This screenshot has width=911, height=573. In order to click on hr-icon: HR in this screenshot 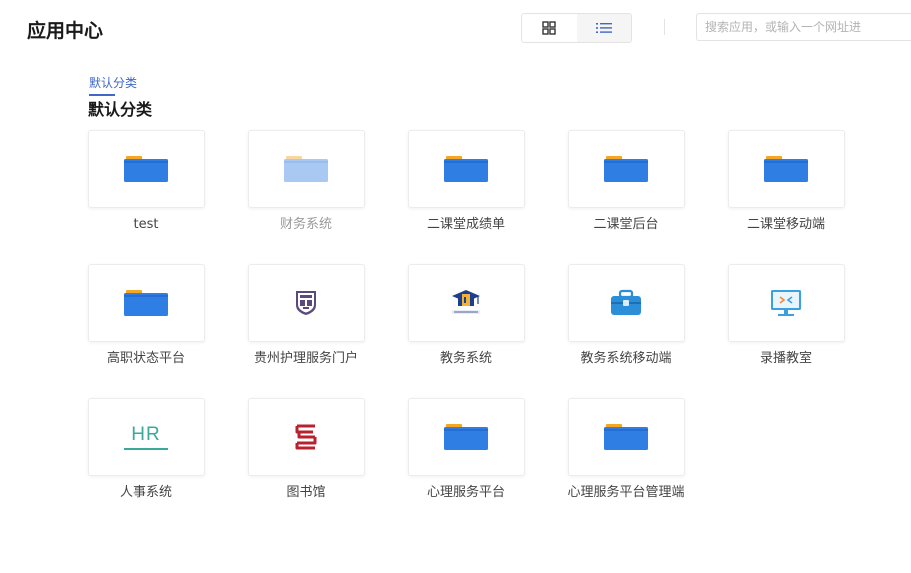, I will do `click(146, 437)`.